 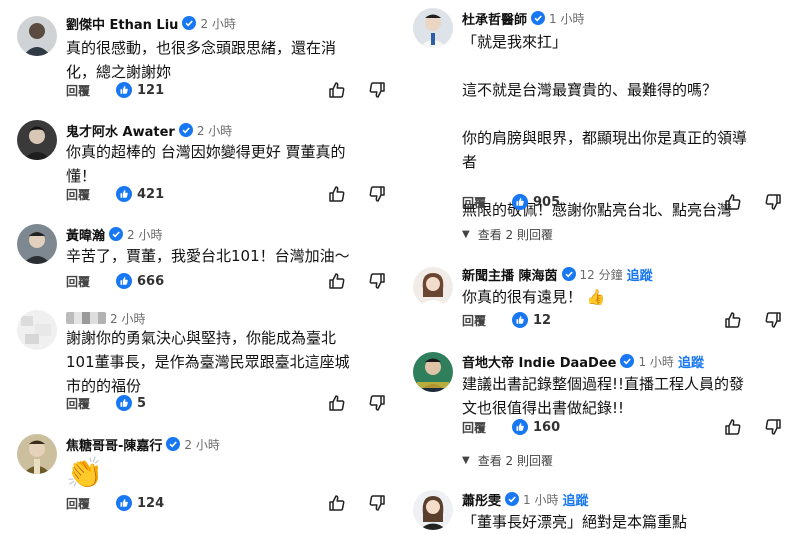 I want to click on comment-text: 「董事長好漂亮」絕對是本篇重點, so click(x=575, y=522).